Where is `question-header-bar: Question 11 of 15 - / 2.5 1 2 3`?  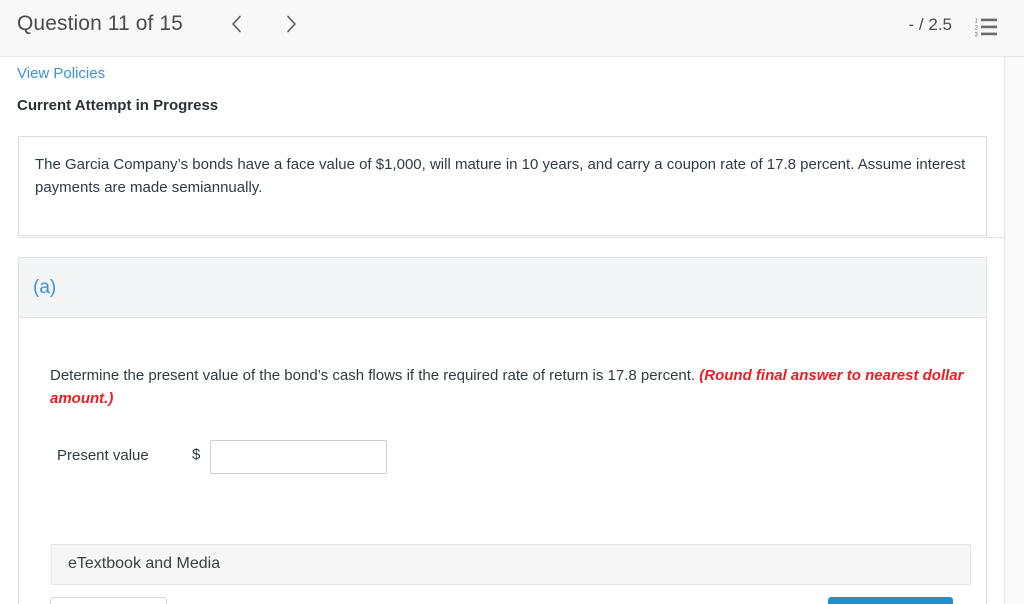 question-header-bar: Question 11 of 15 - / 2.5 1 2 3 is located at coordinates (512, 28).